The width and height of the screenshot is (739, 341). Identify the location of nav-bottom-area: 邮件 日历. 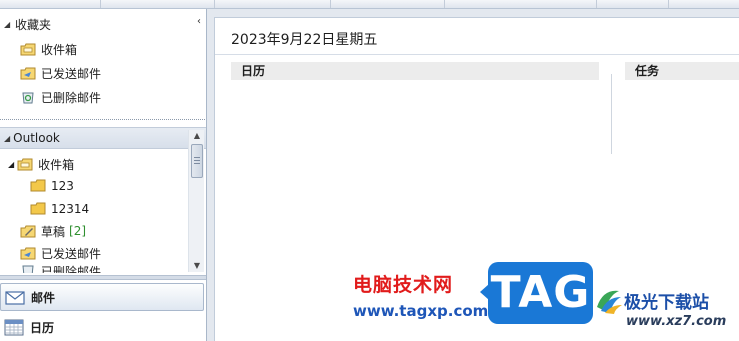
(103, 307).